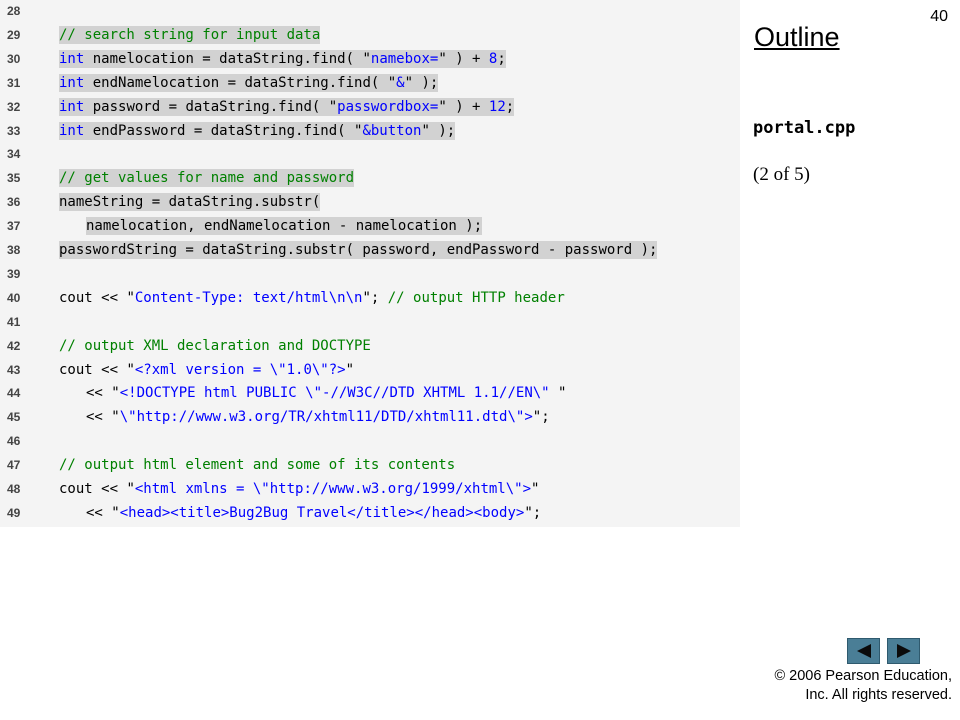 Image resolution: width=960 pixels, height=720 pixels. I want to click on outline-title: Outline, so click(797, 37).